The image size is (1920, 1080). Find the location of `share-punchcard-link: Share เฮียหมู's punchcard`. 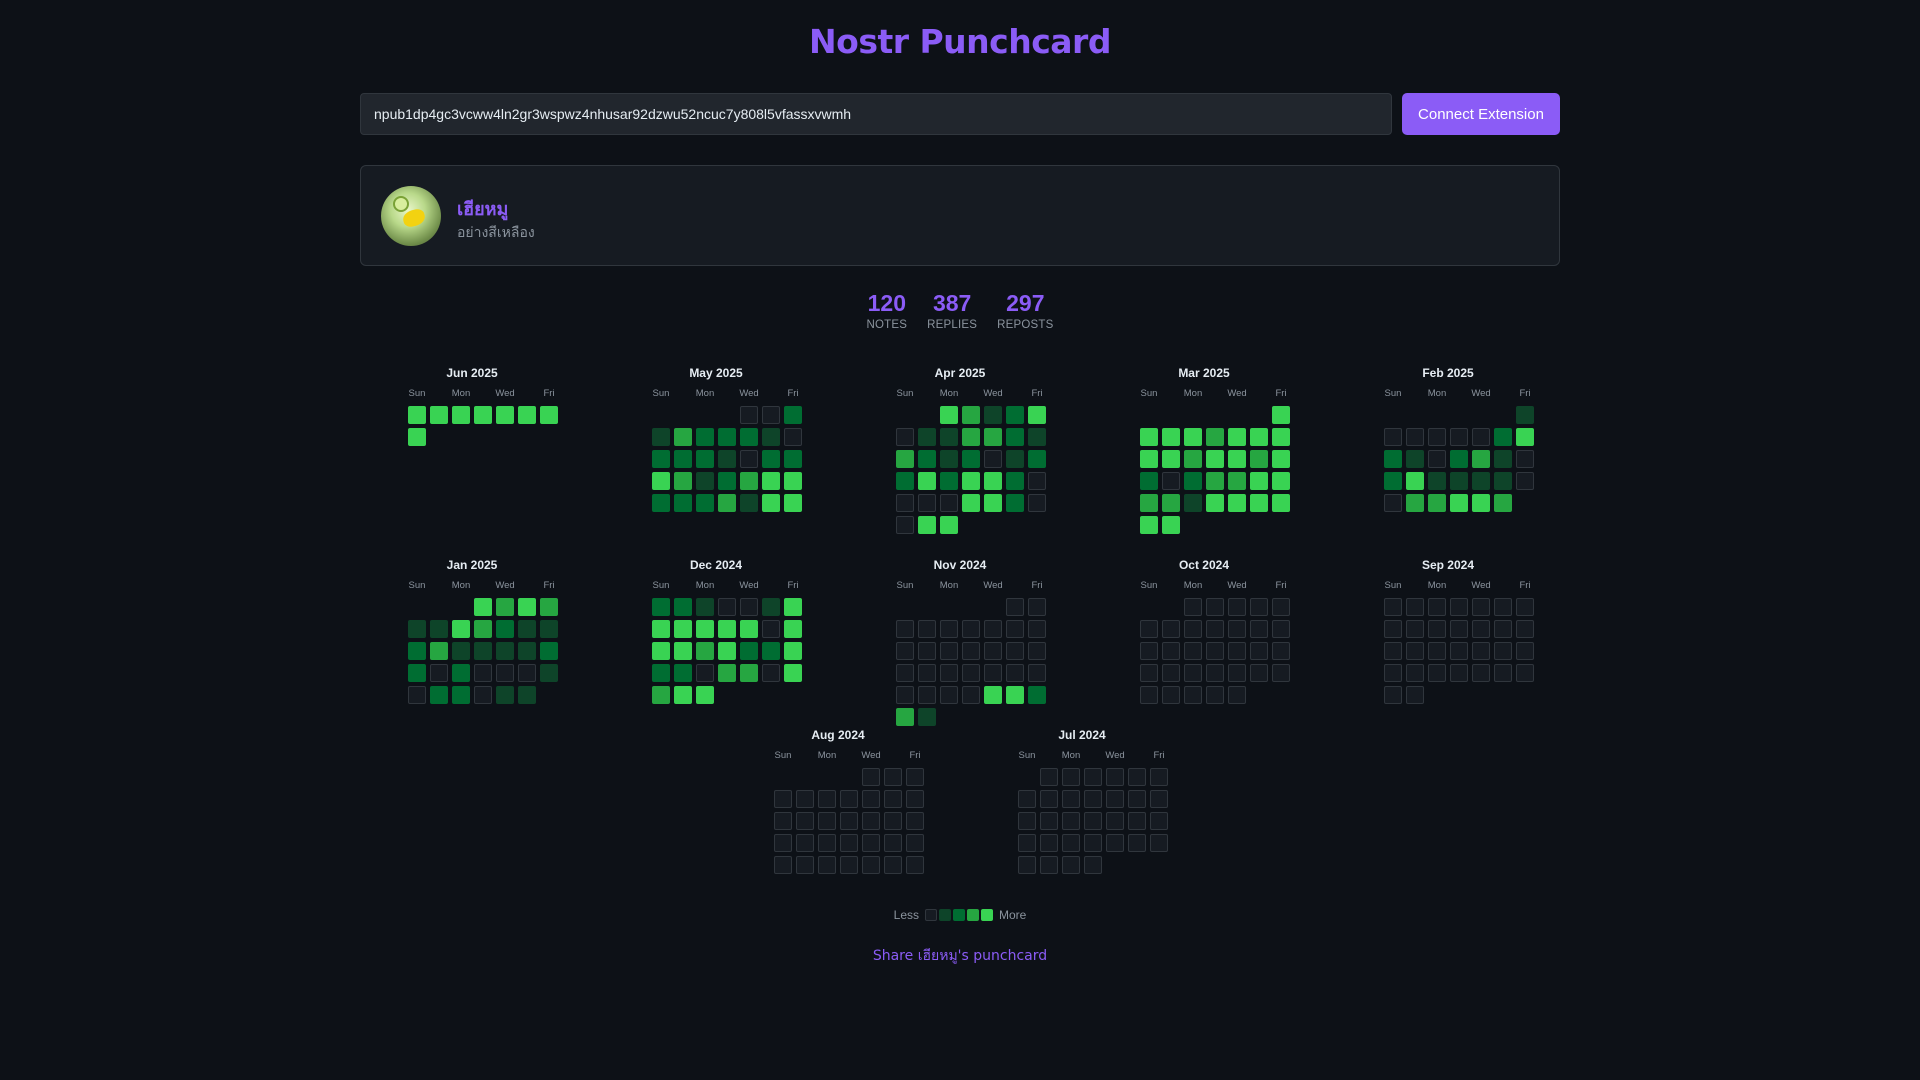

share-punchcard-link: Share เฮียหมู's punchcard is located at coordinates (960, 956).